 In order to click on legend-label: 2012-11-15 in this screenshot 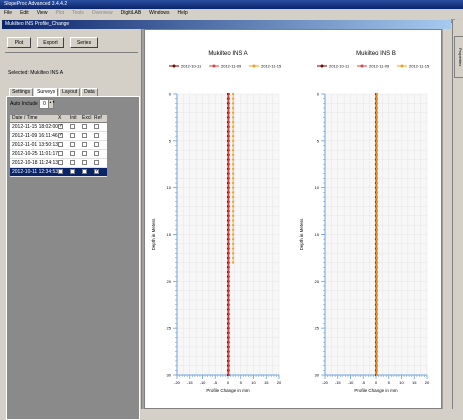, I will do `click(419, 66)`.